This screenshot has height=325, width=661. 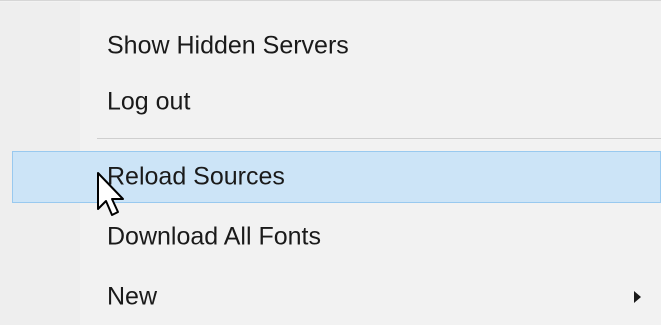 I want to click on menu-separator, so click(x=379, y=138).